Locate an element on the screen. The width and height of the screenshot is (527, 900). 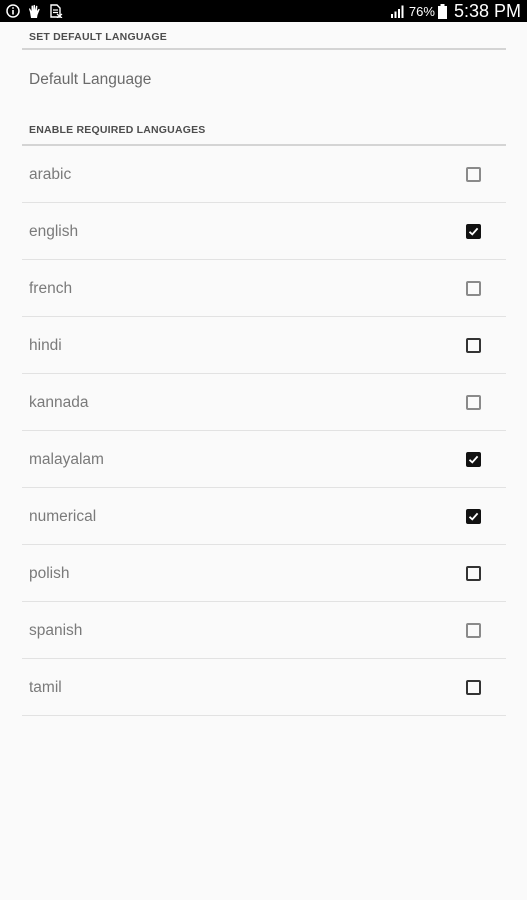
language-row-english: english is located at coordinates (264, 231).